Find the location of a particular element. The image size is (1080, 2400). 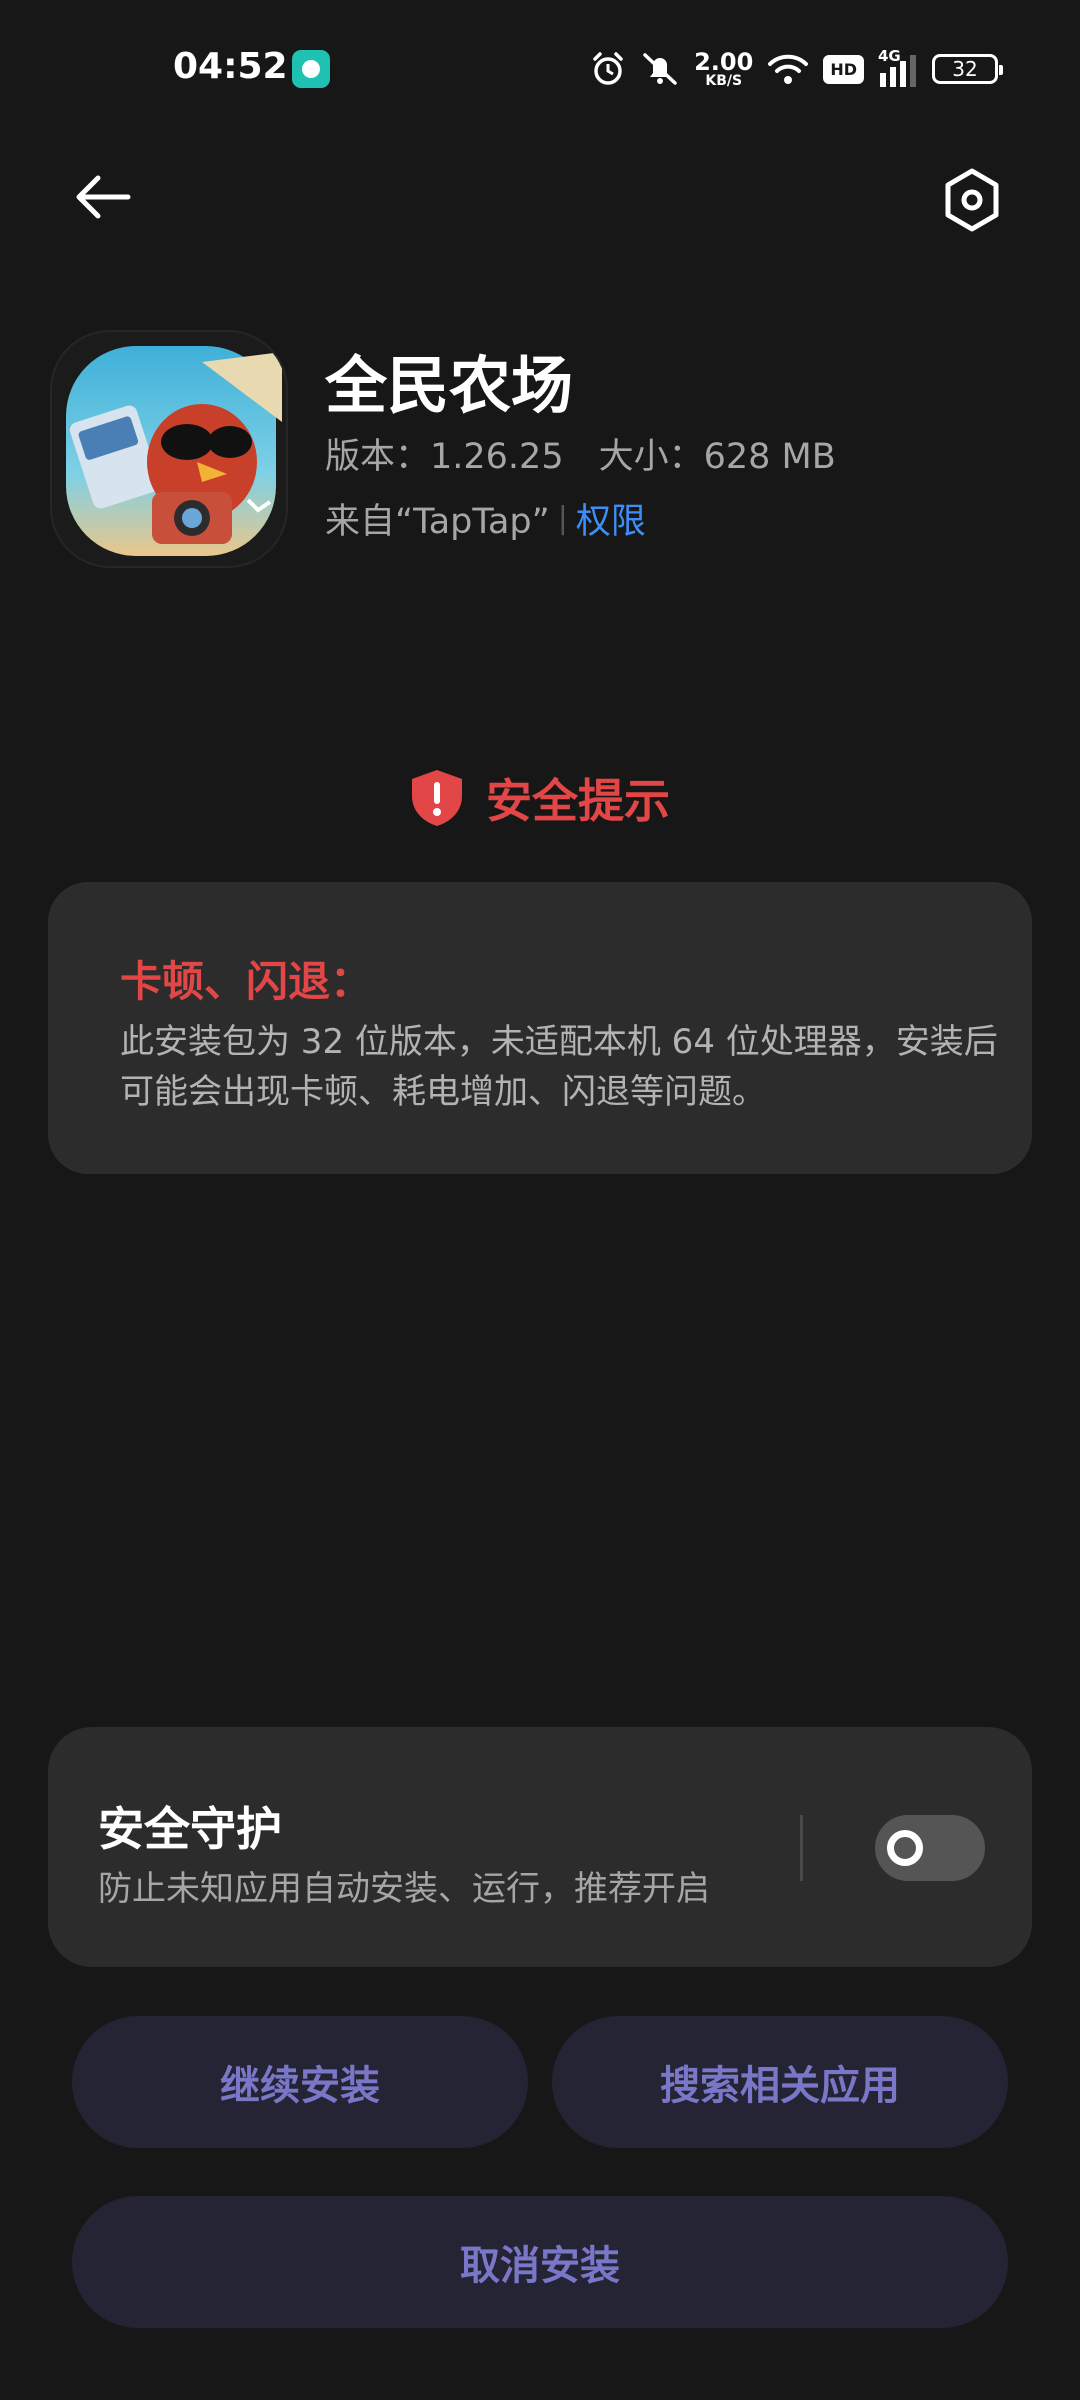

alarm-icon is located at coordinates (608, 68).